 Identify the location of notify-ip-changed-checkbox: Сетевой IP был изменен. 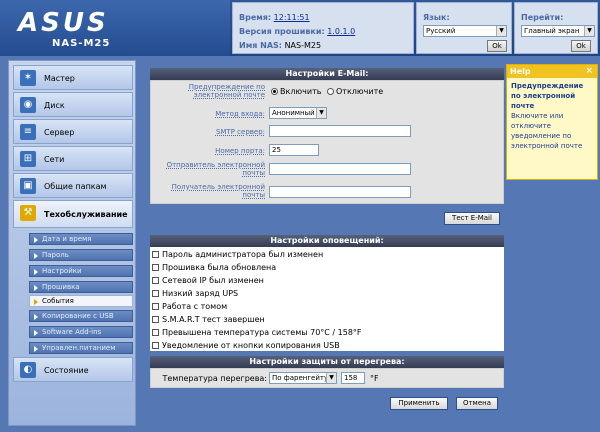
(208, 280).